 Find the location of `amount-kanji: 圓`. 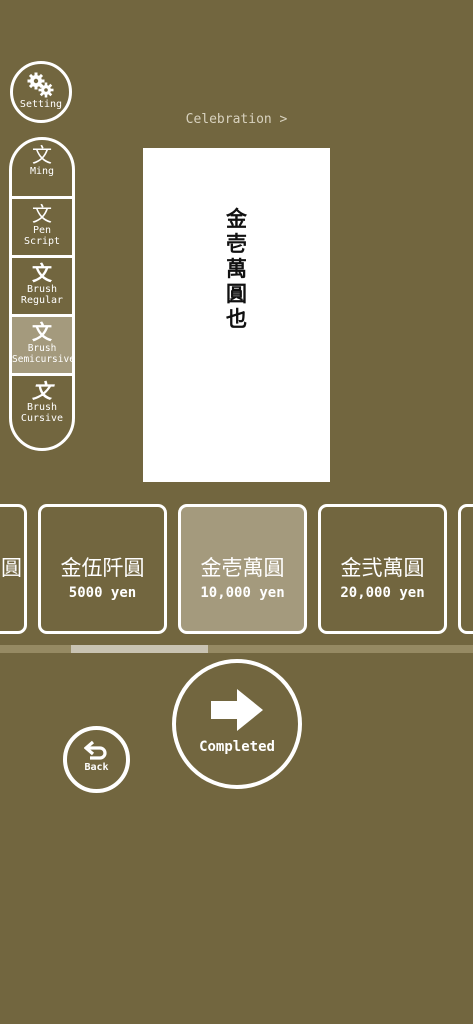

amount-kanji: 圓 is located at coordinates (11, 568).